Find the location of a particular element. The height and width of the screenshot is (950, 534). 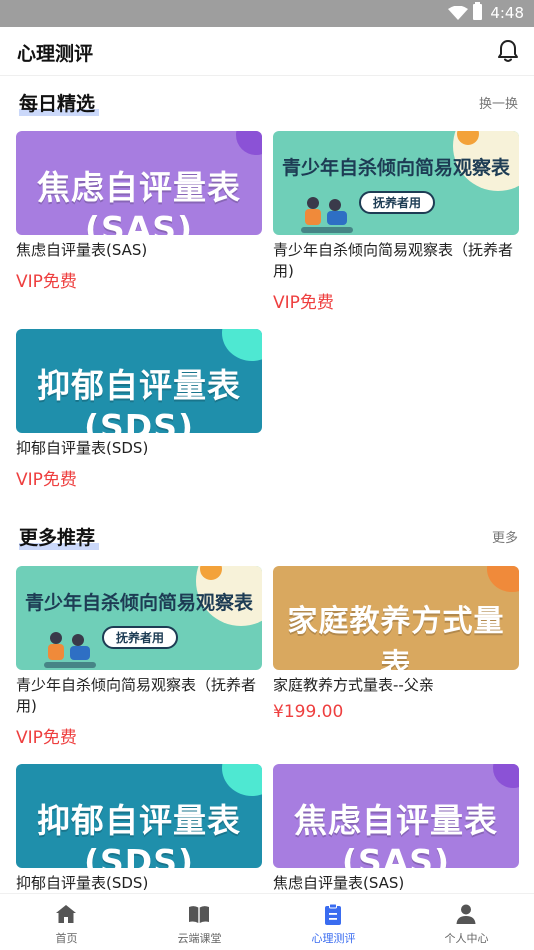

more-section-title: 更多推荐 is located at coordinates (59, 536).